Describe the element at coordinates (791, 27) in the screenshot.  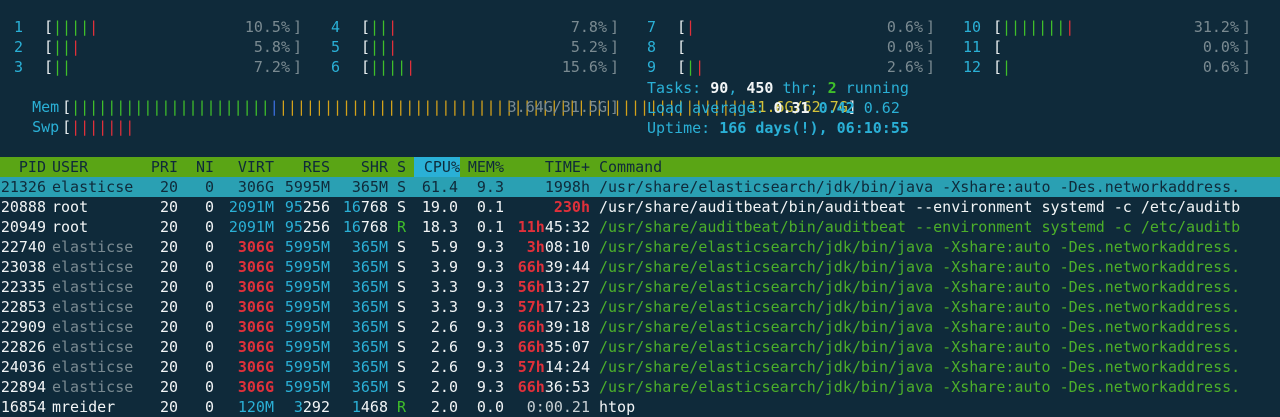
I see `cpu-meter-7: 7 [| 0.6%]` at that location.